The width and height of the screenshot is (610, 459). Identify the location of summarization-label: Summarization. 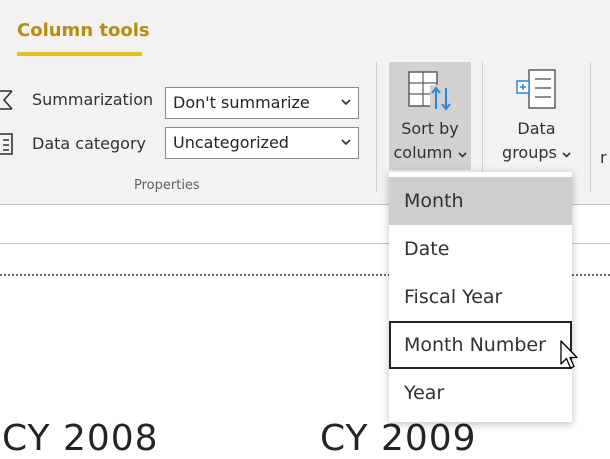
(93, 99).